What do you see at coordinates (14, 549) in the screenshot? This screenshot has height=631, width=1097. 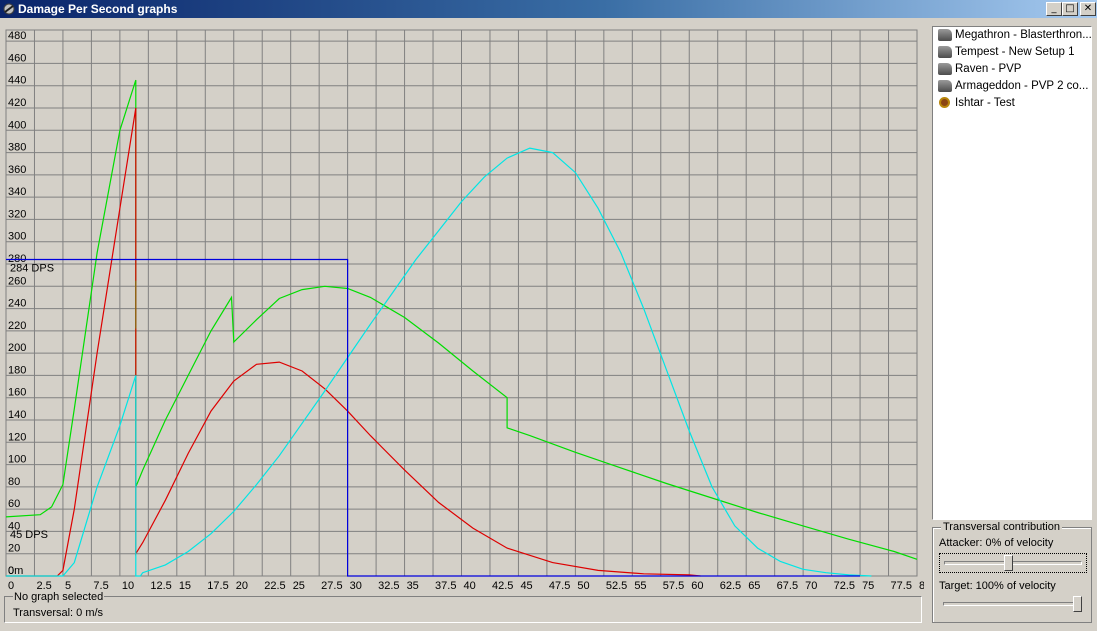 I see `y-tick-label: 20` at bounding box center [14, 549].